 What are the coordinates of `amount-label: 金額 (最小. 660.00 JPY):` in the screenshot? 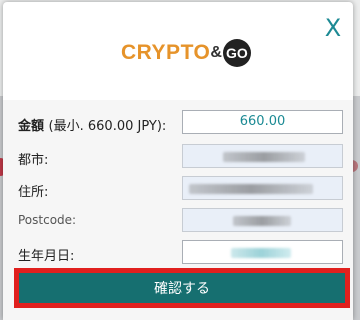 It's located at (92, 124).